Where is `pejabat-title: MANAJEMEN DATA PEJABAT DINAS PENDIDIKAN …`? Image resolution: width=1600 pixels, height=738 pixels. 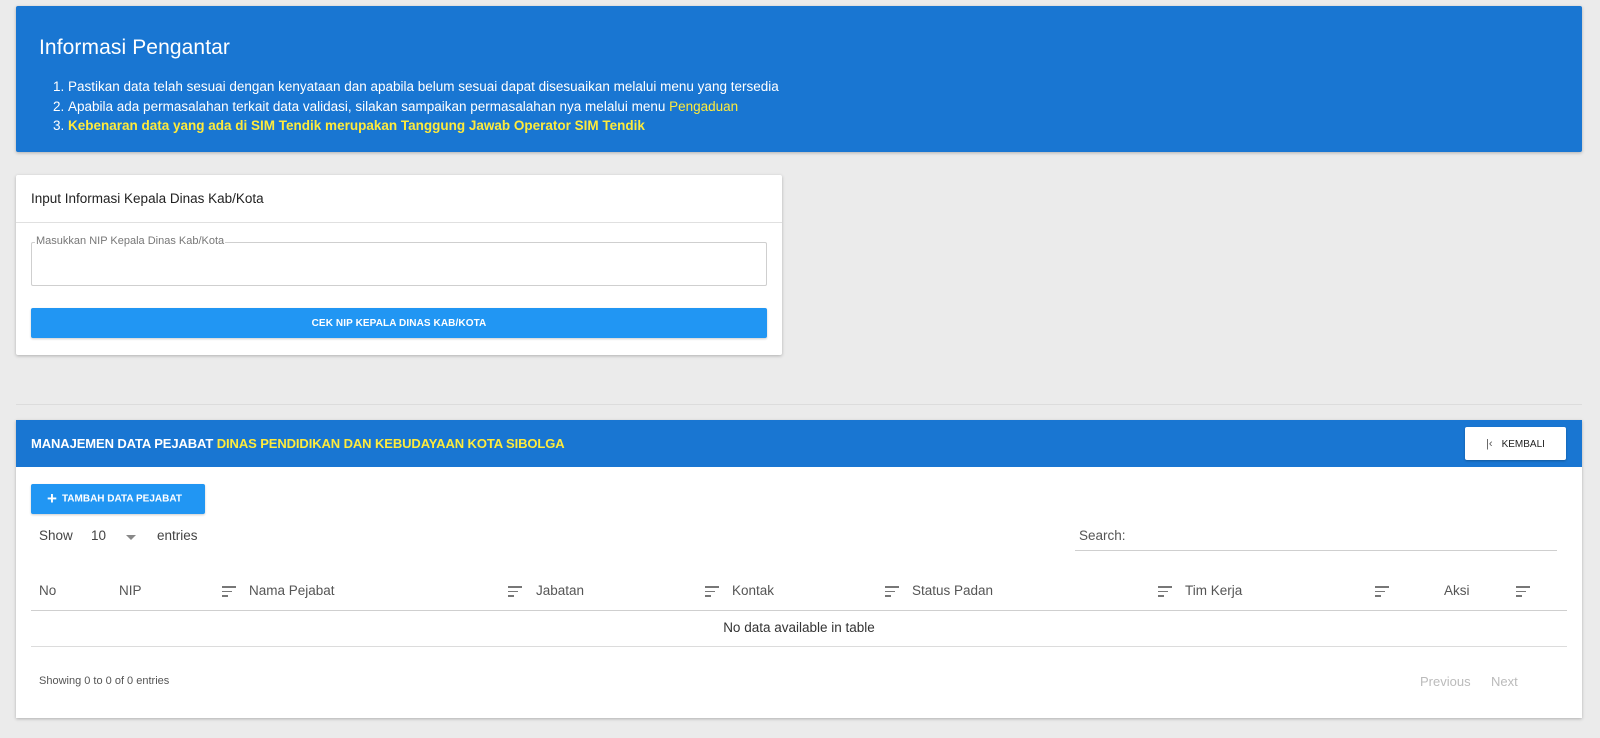 pejabat-title: MANAJEMEN DATA PEJABAT DINAS PENDIDIKAN … is located at coordinates (298, 443).